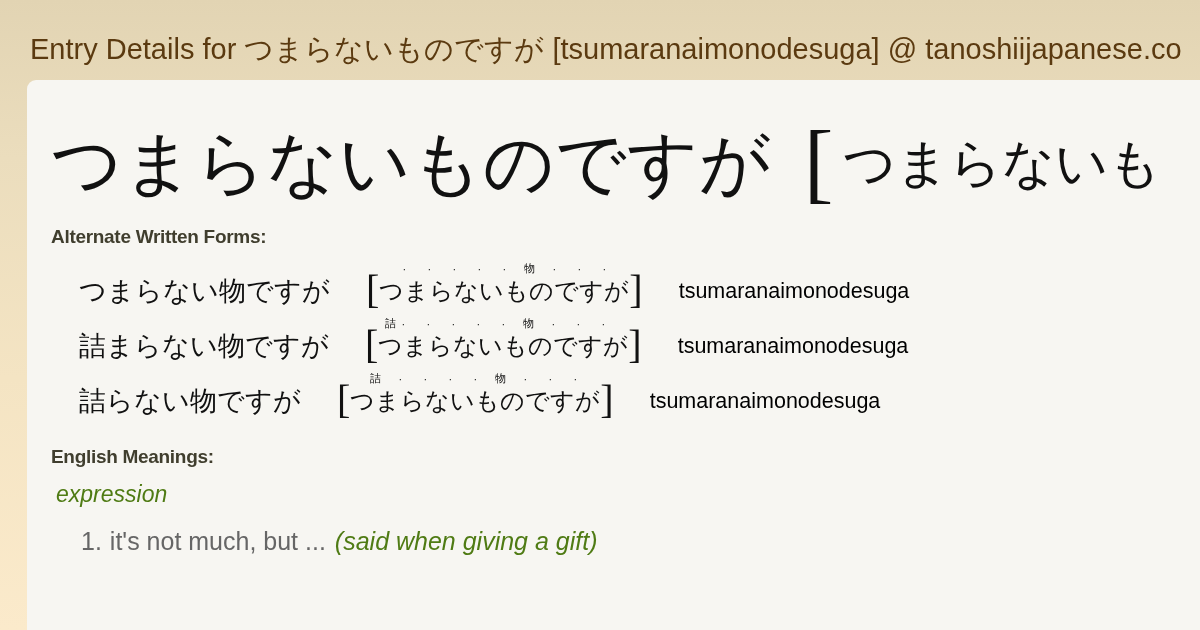 The height and width of the screenshot is (630, 1200). Describe the element at coordinates (466, 541) in the screenshot. I see `usage-note: (said when giving a gift)` at that location.